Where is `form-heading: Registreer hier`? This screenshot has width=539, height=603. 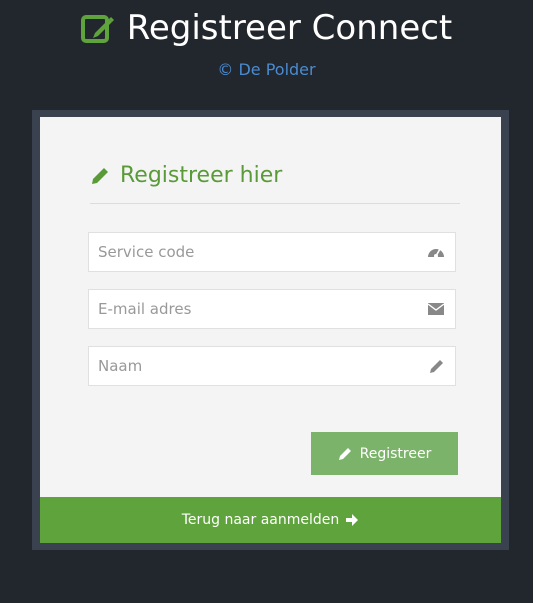 form-heading: Registreer hier is located at coordinates (275, 175).